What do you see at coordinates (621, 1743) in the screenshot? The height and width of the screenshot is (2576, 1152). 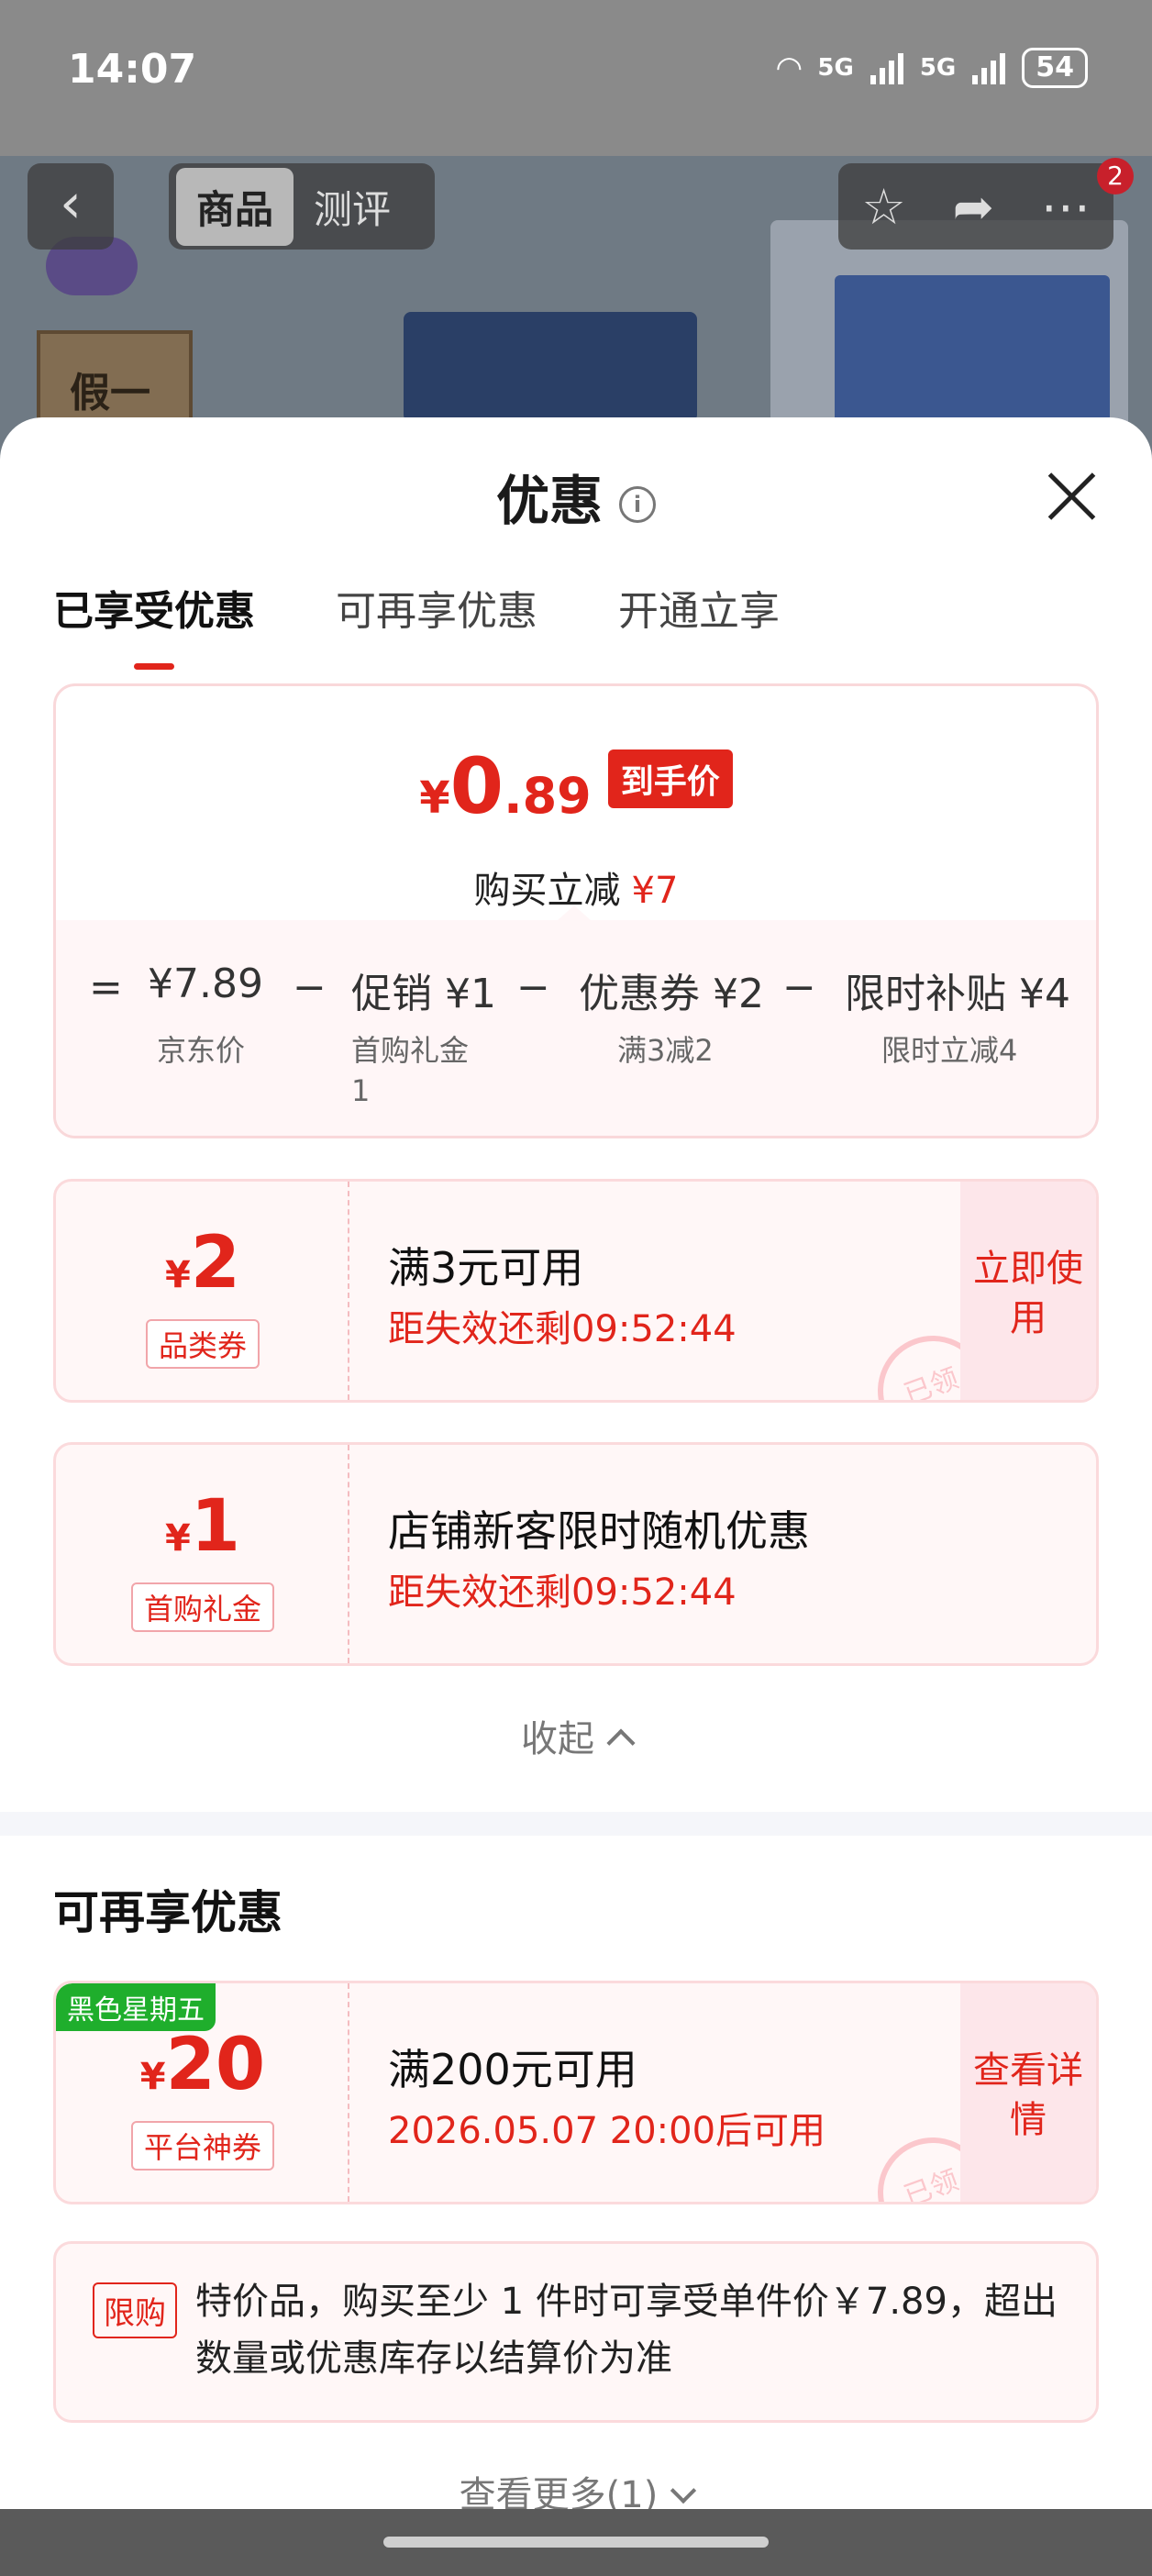 I see `chevron-up-icon` at bounding box center [621, 1743].